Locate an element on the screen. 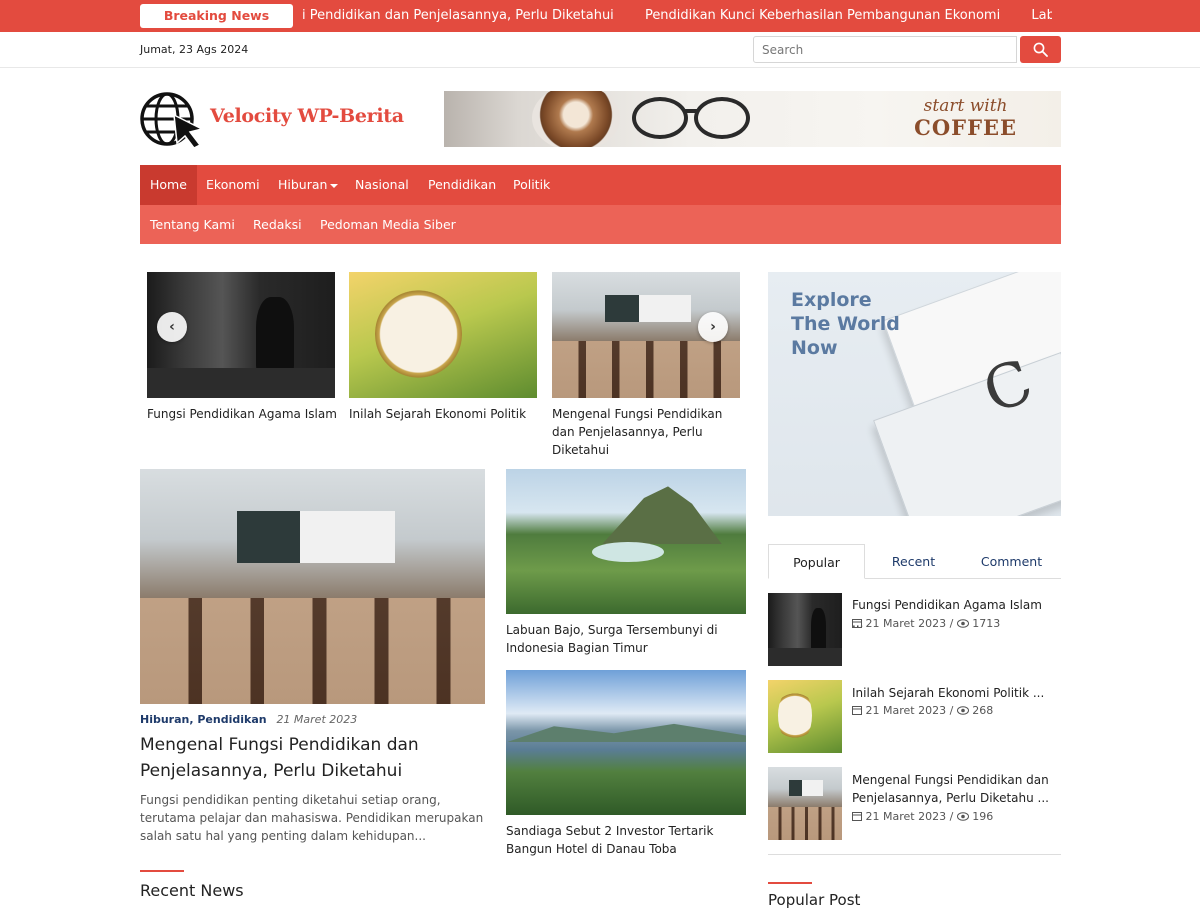 The image size is (1200, 909). site-logo-text: Velocity WP-Berita is located at coordinates (307, 116).